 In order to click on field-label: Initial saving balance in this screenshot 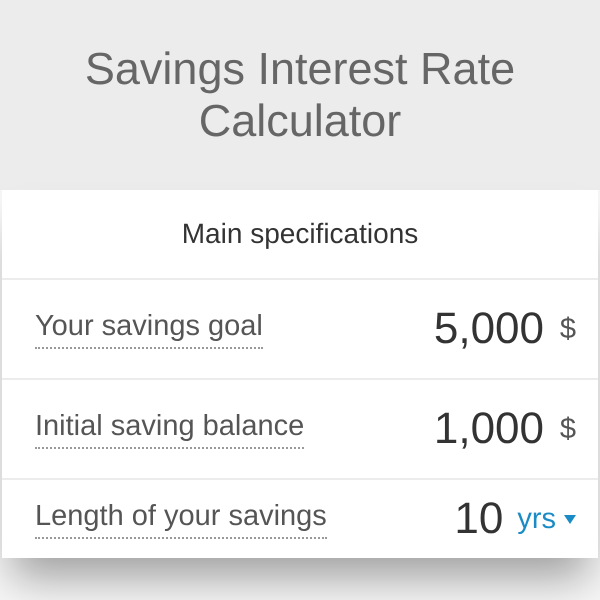, I will do `click(169, 429)`.